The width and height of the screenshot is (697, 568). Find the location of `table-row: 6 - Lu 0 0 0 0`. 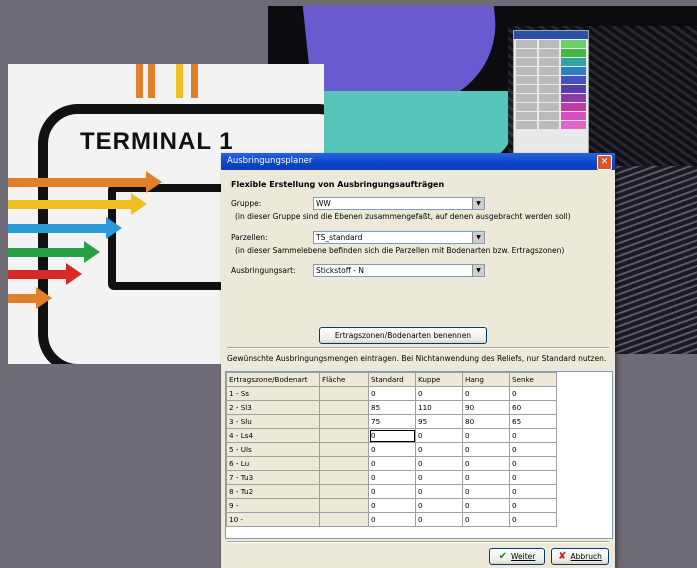

table-row: 6 - Lu 0 0 0 0 is located at coordinates (391, 463).